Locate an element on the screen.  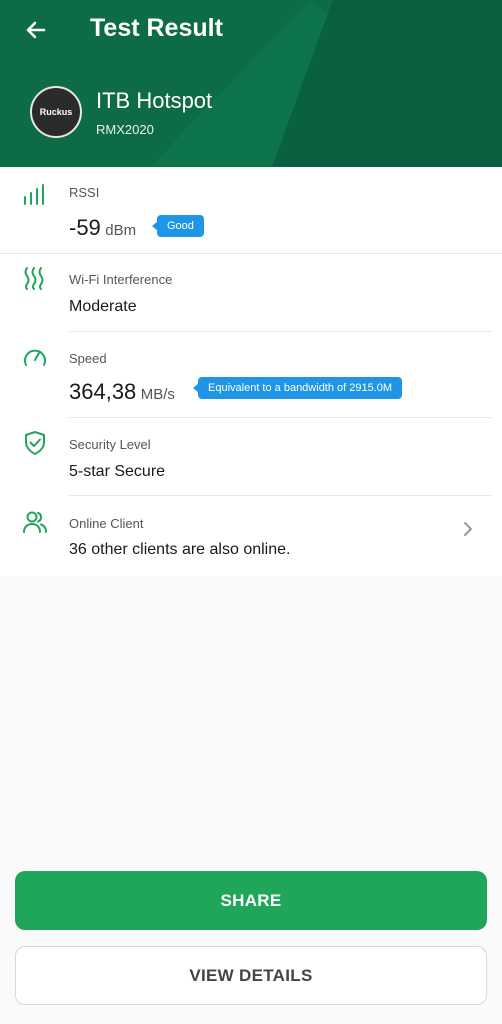
speed-number: 364,38 is located at coordinates (103, 391).